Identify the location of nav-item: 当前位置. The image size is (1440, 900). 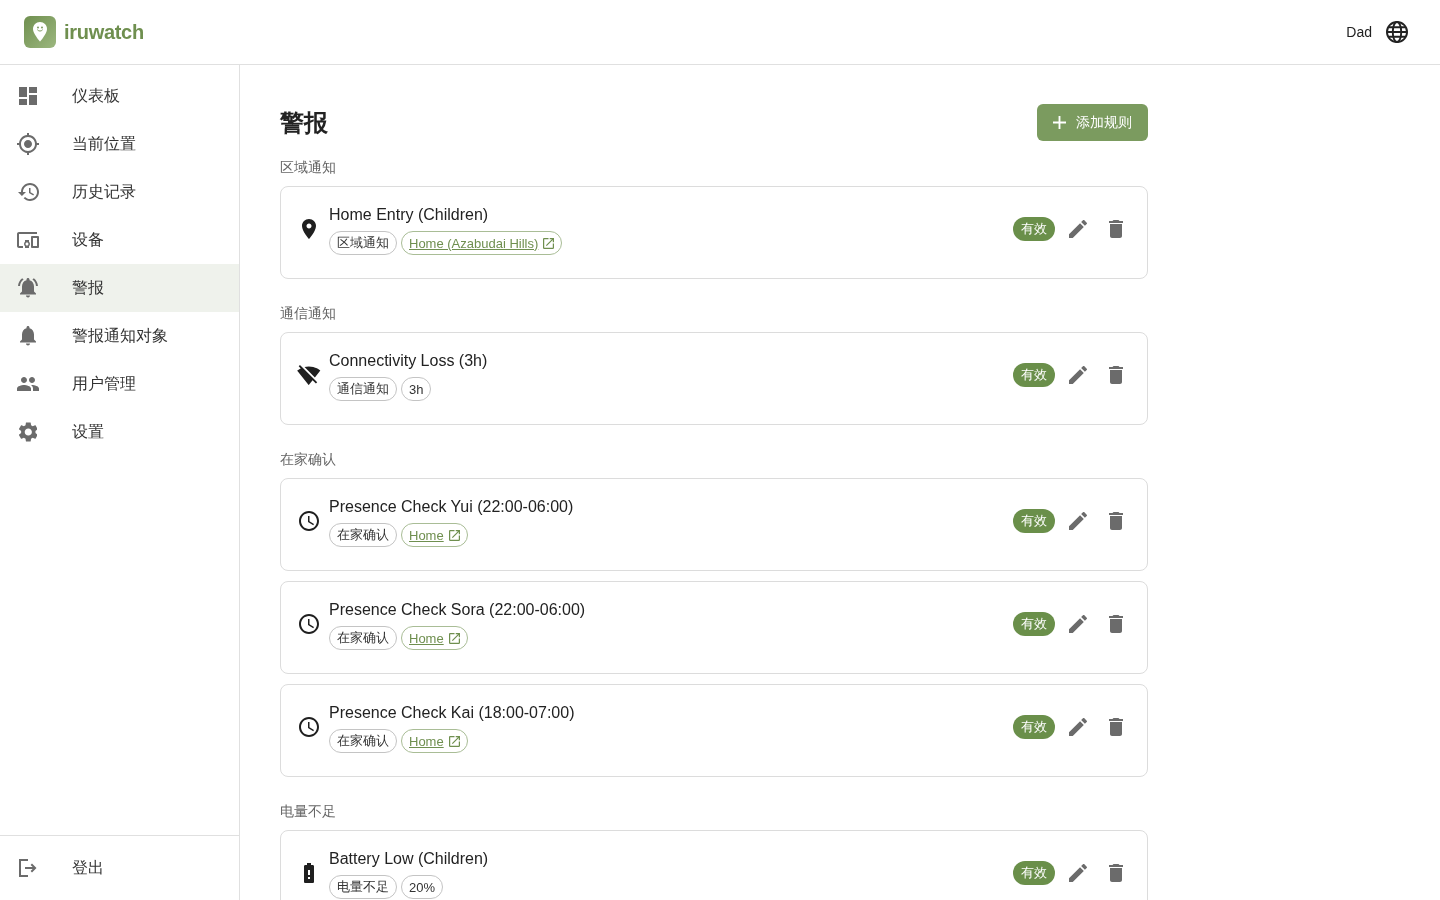
(119, 144).